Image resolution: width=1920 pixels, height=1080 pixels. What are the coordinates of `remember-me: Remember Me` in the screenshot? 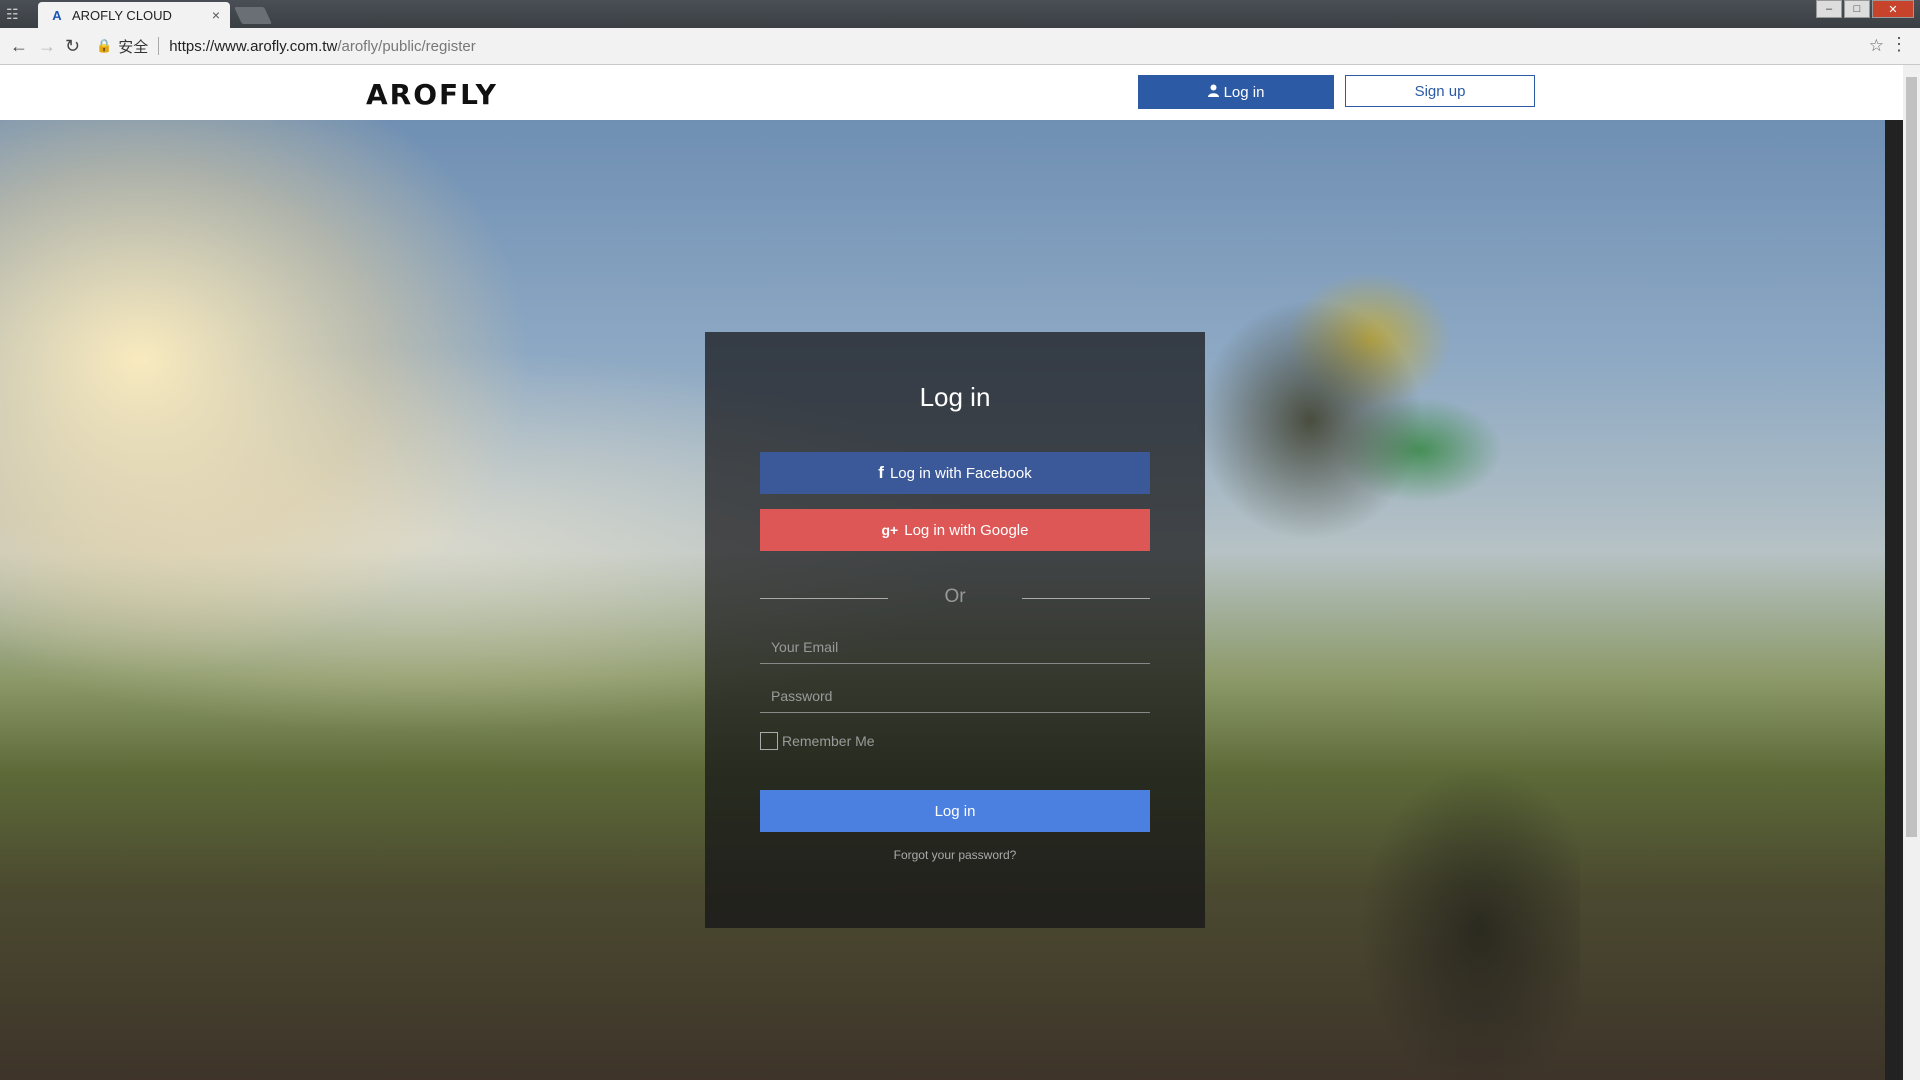 It's located at (817, 741).